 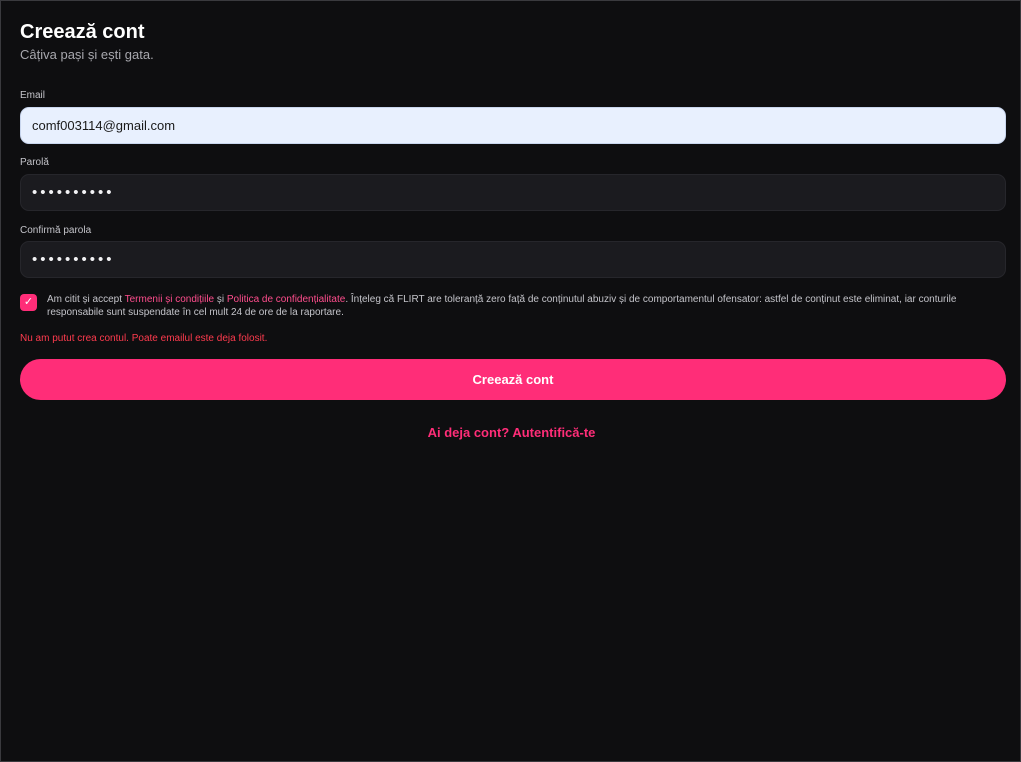 I want to click on terms-checkbox: ✓, so click(x=28, y=302).